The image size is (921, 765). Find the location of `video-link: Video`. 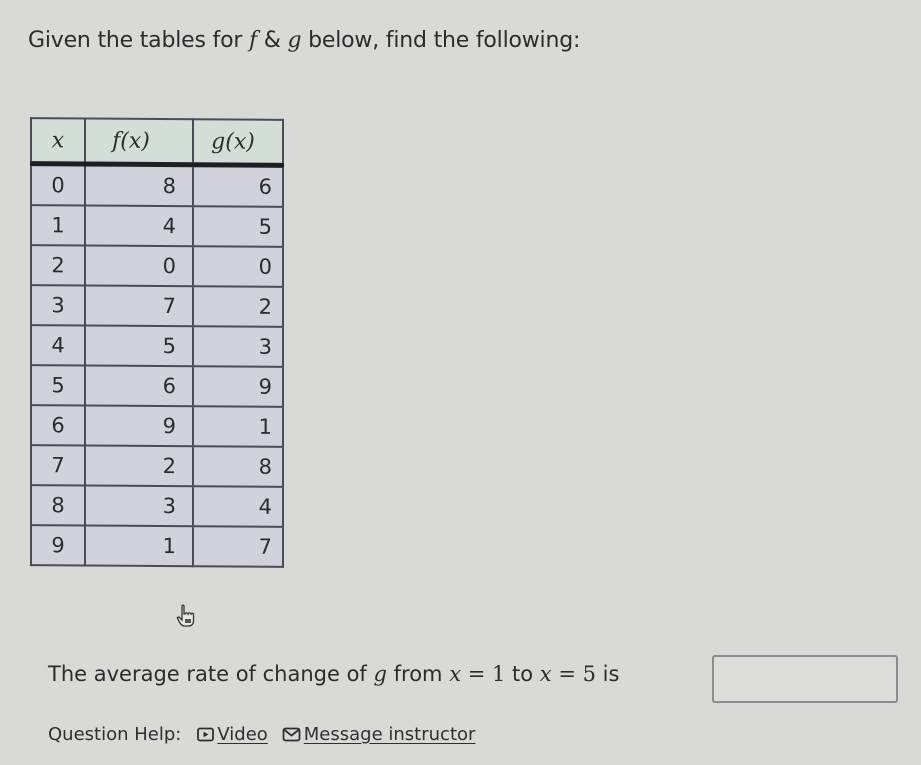

video-link: Video is located at coordinates (232, 734).